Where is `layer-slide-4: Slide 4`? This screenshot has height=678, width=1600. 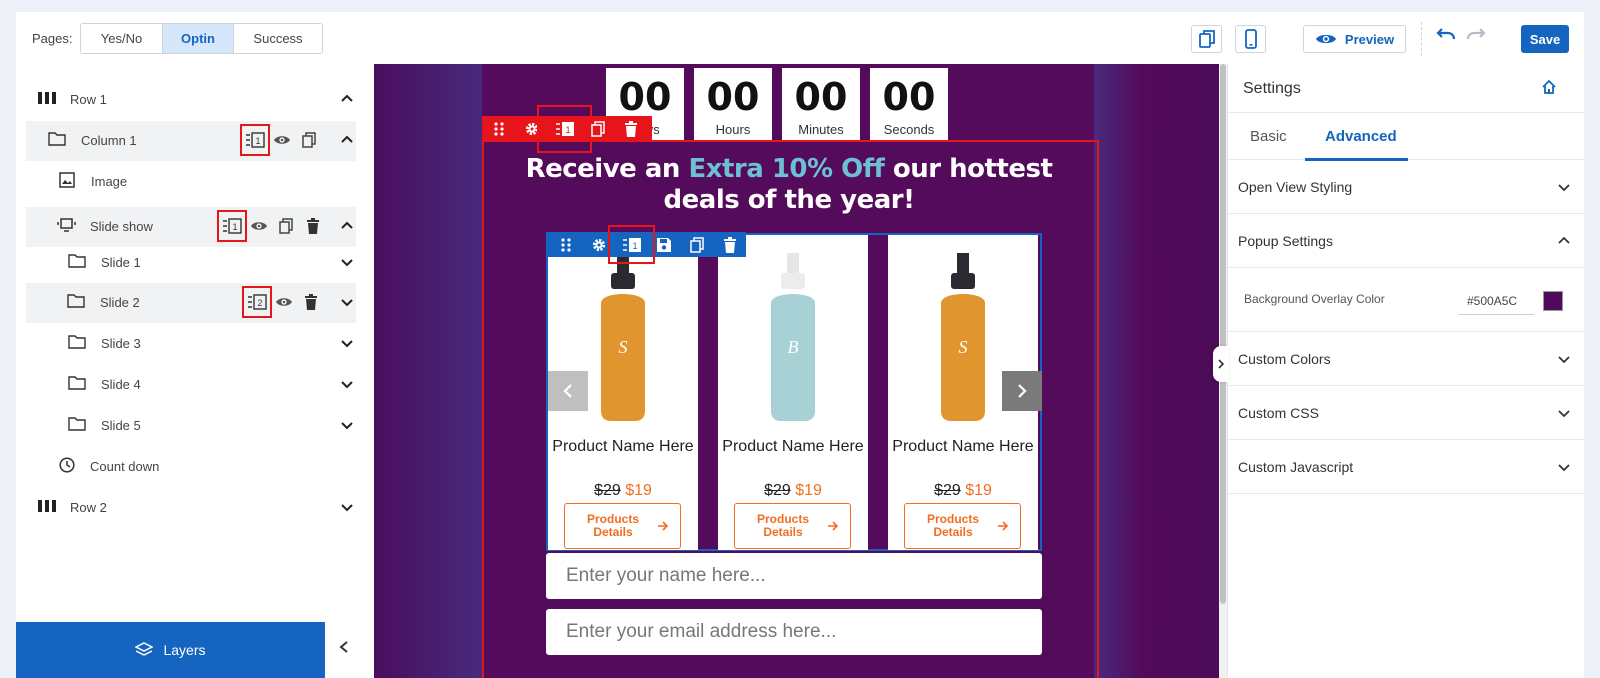
layer-slide-4: Slide 4 is located at coordinates (191, 385).